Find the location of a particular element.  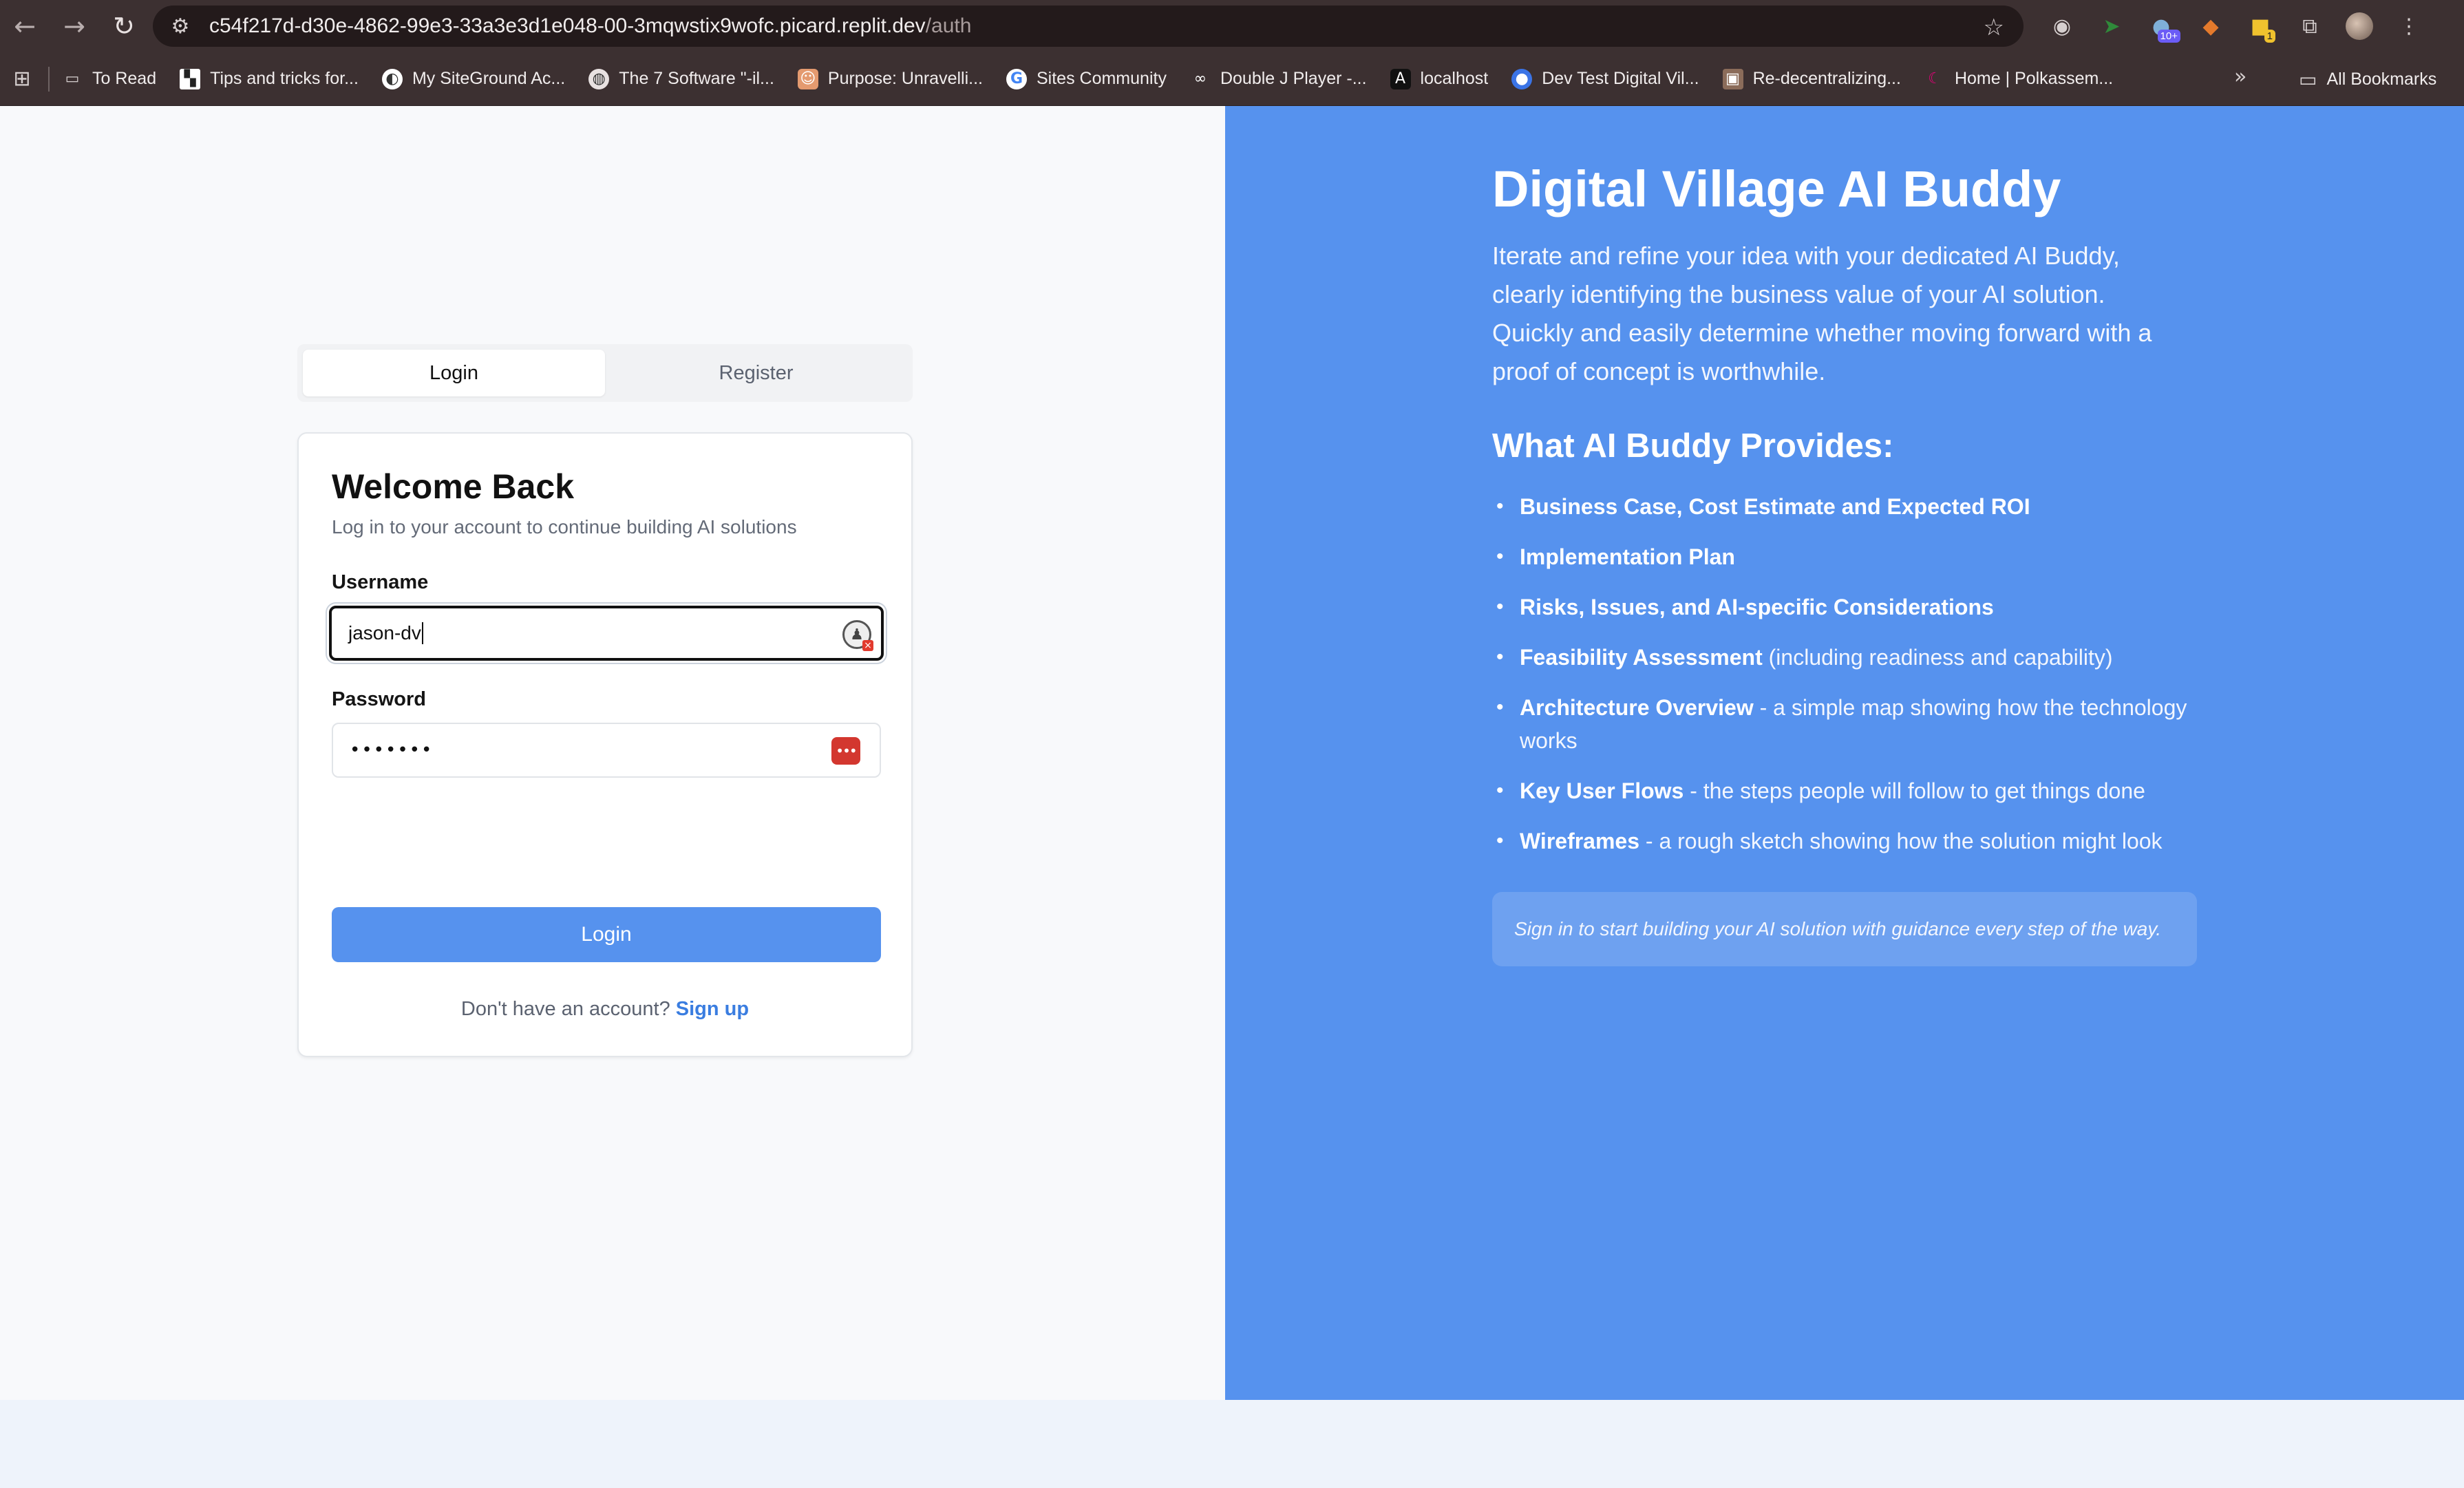

feature-detail: (including readiness and capability) is located at coordinates (1938, 657).